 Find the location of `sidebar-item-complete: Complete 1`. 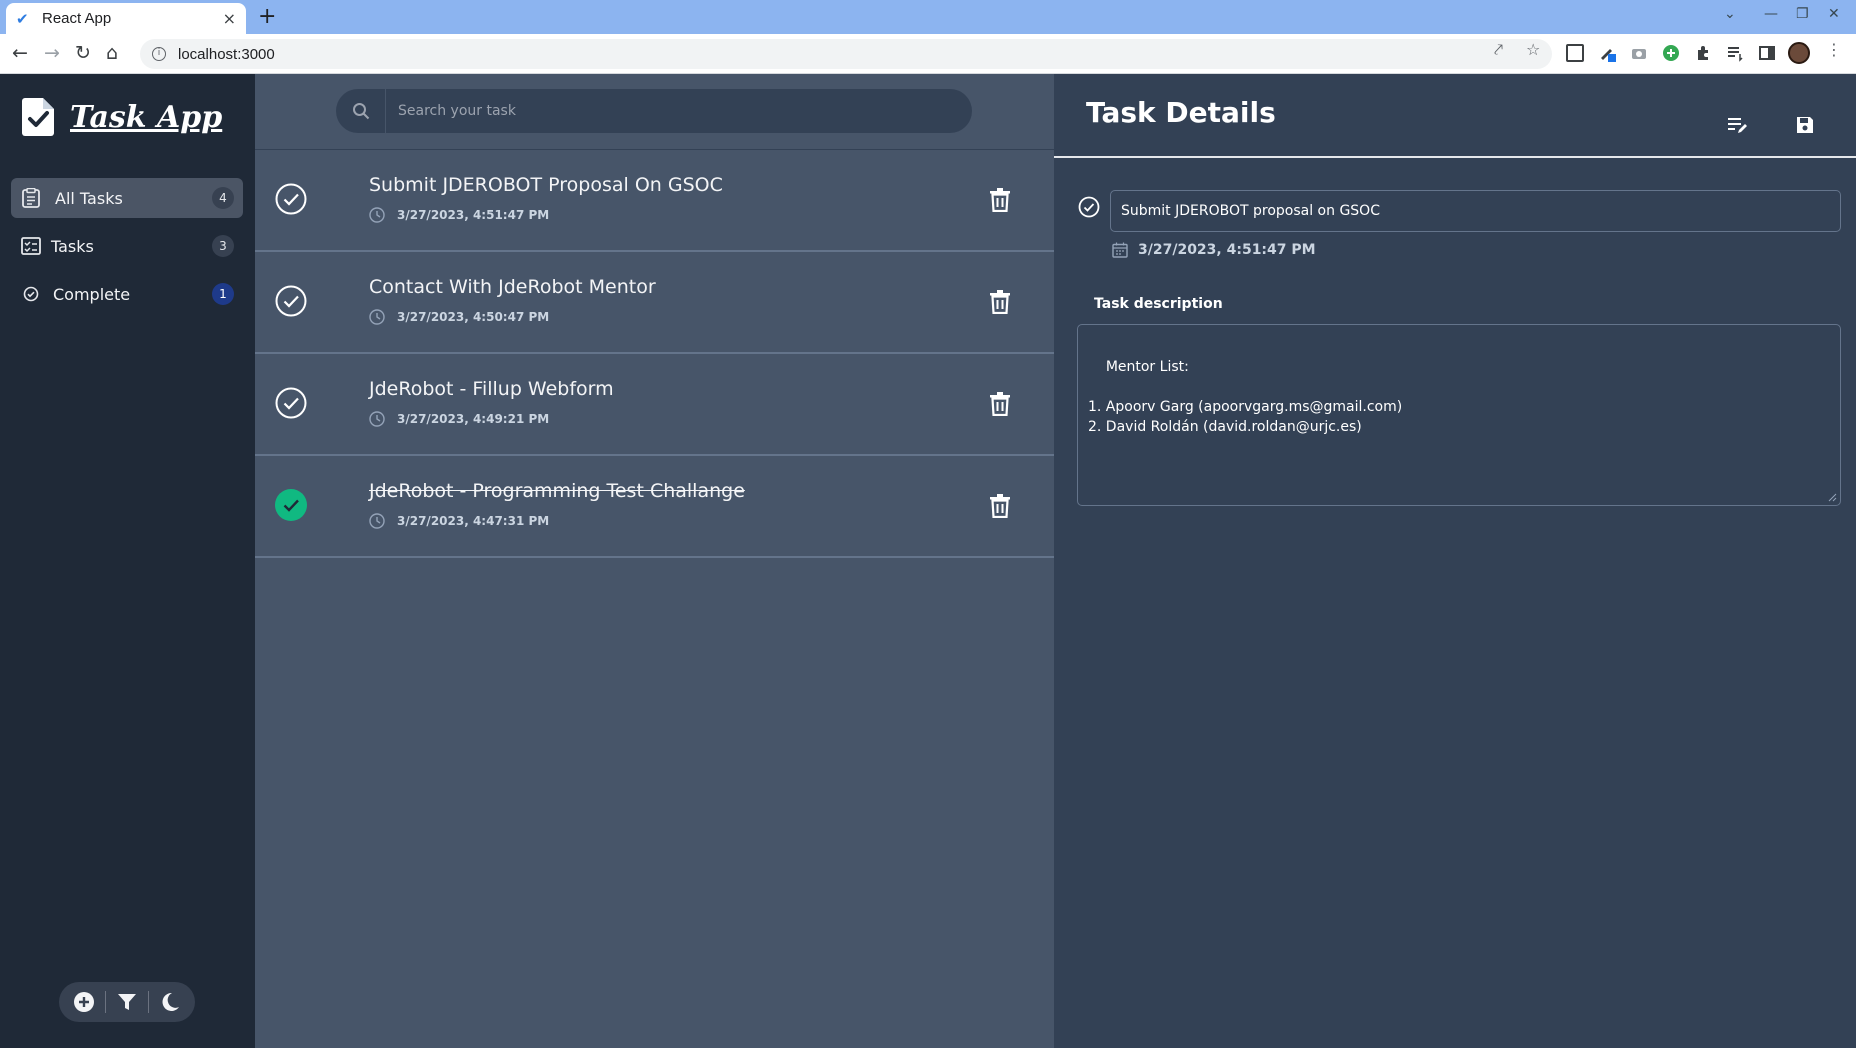

sidebar-item-complete: Complete 1 is located at coordinates (127, 294).